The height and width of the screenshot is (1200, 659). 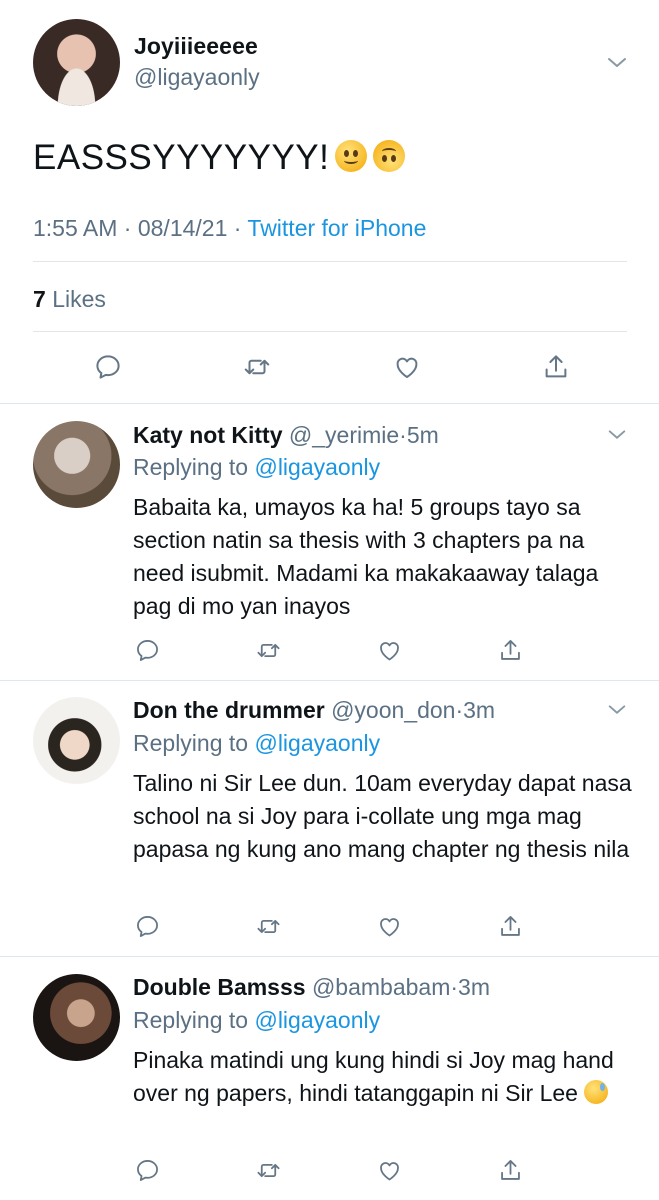 I want to click on user-handle: @yoon_don, so click(x=393, y=710).